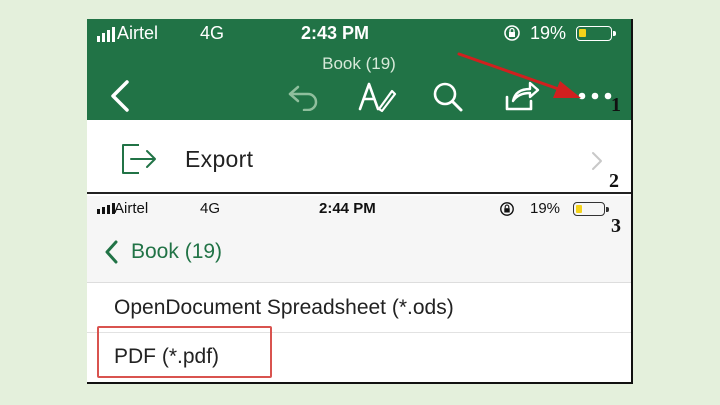 This screenshot has height=405, width=720. Describe the element at coordinates (616, 105) in the screenshot. I see `step-number-1: 1` at that location.